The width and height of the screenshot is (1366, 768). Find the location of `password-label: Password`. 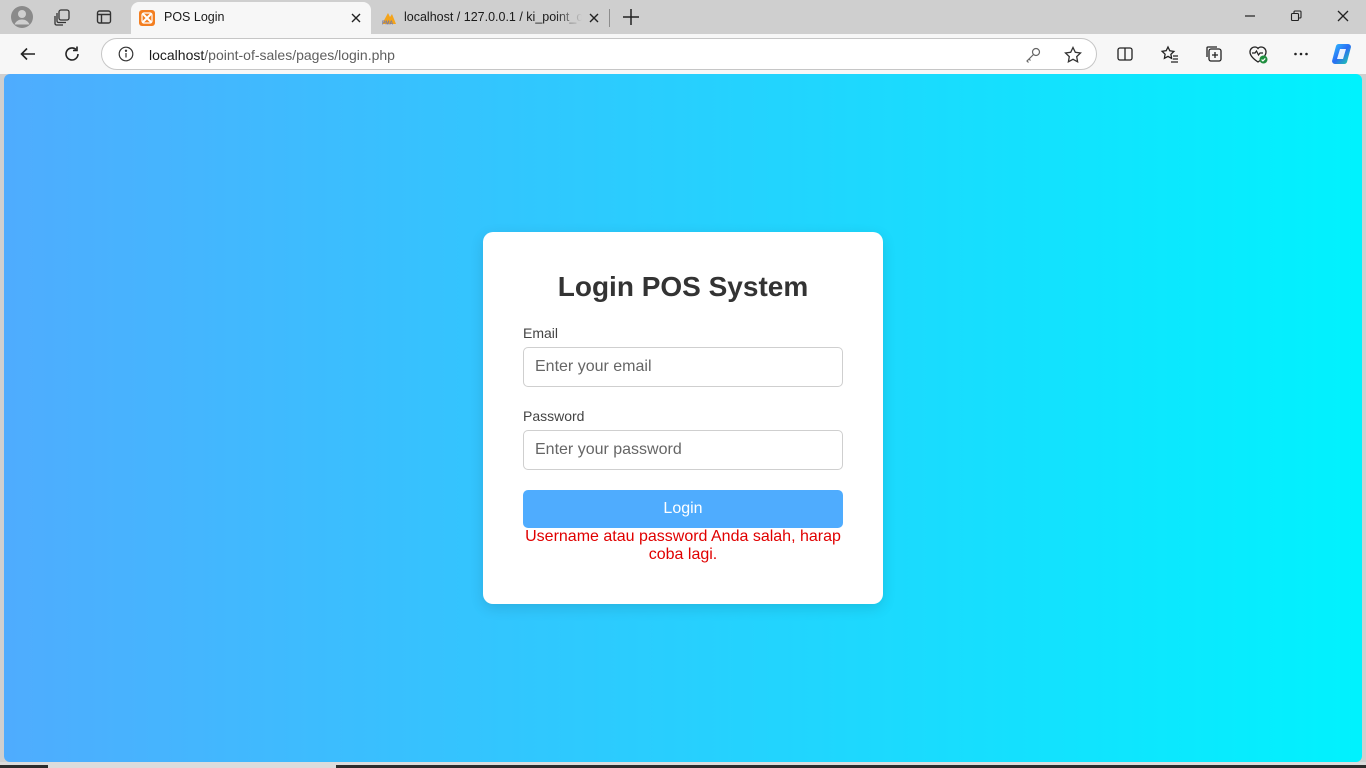

password-label: Password is located at coordinates (554, 416).